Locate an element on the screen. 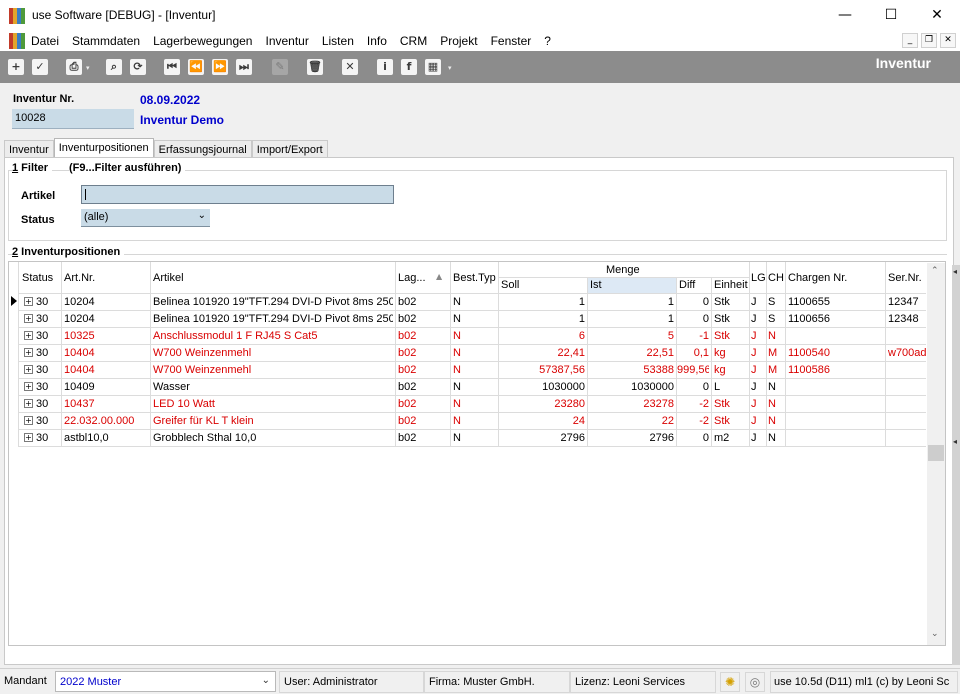 Image resolution: width=960 pixels, height=694 pixels. col-artikel-header: Artikel is located at coordinates (168, 278).